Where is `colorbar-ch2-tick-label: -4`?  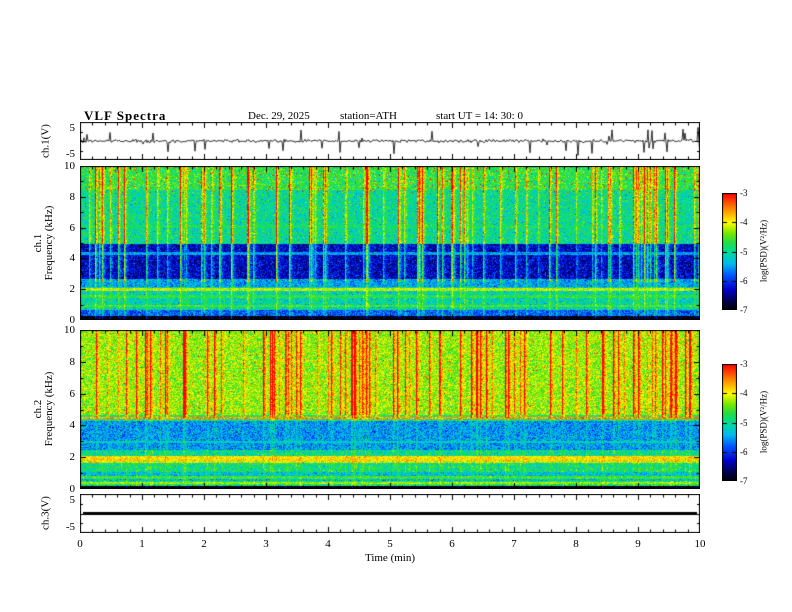 colorbar-ch2-tick-label: -4 is located at coordinates (744, 393).